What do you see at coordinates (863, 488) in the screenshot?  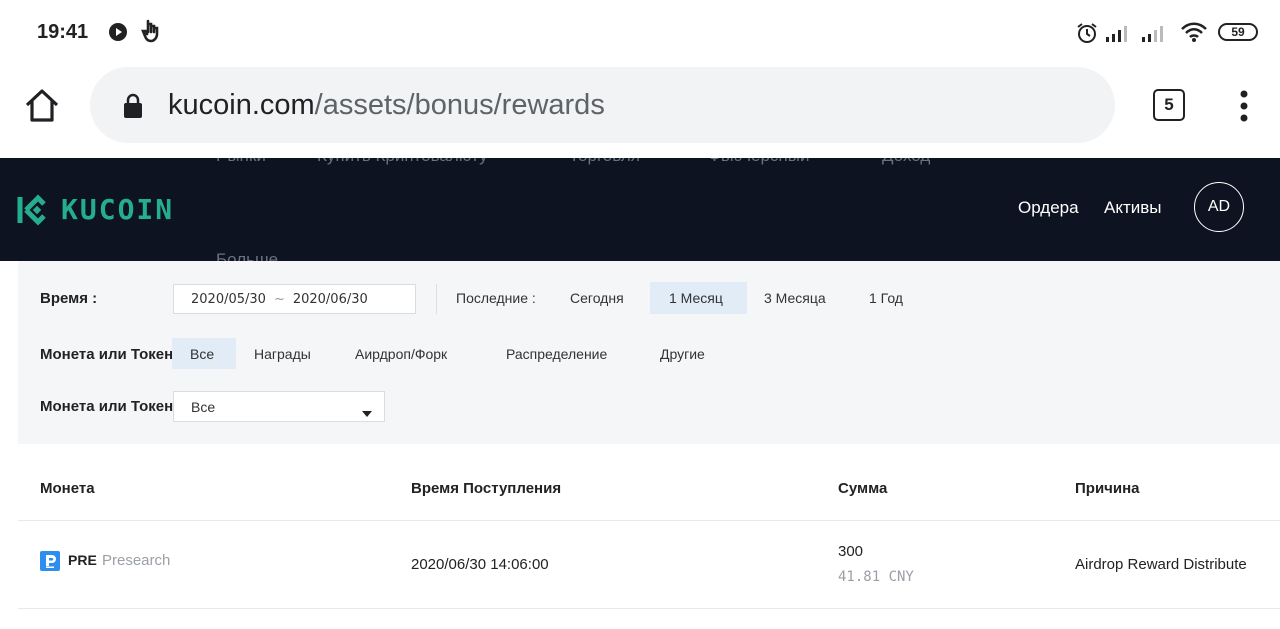 I see `col-amount: Сумма` at bounding box center [863, 488].